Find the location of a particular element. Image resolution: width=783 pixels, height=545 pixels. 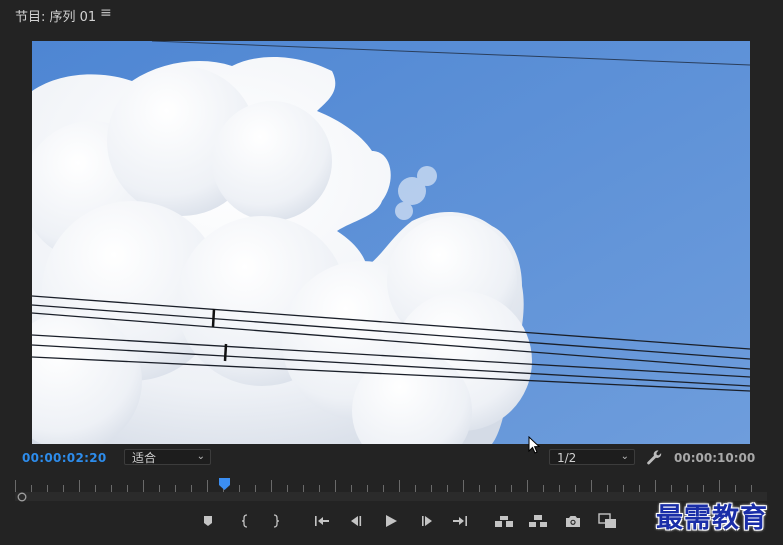

mark-out-icon is located at coordinates (276, 521).